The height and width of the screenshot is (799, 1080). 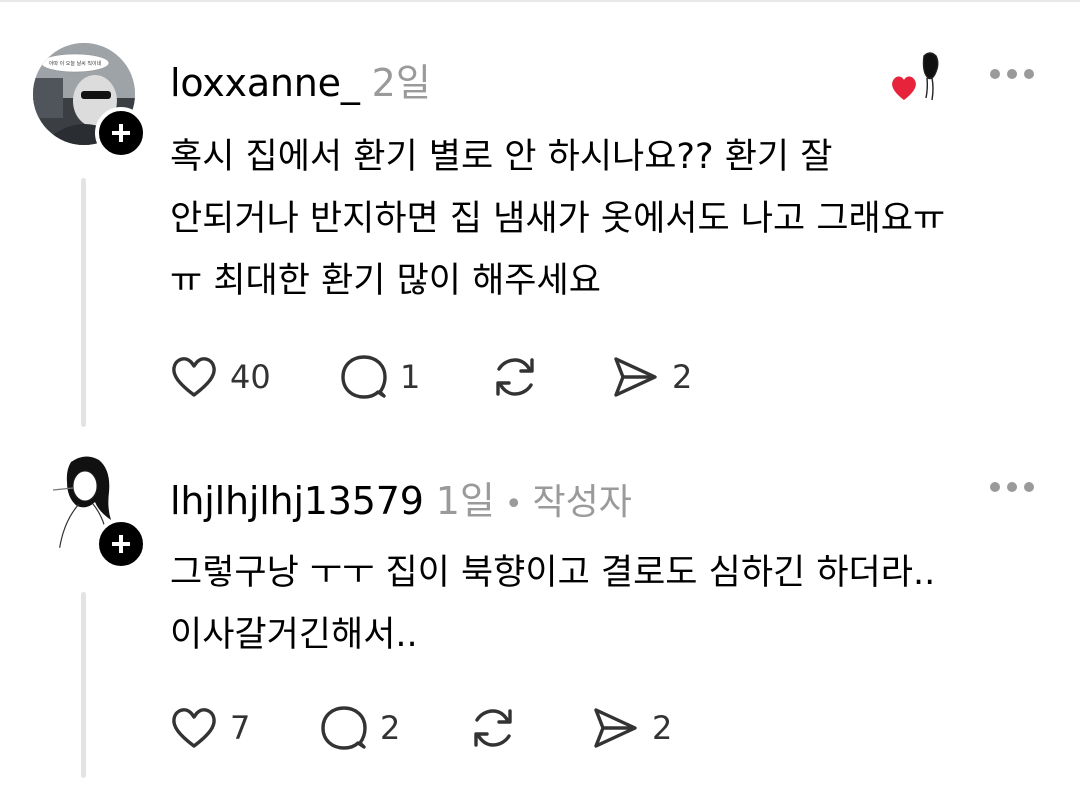 I want to click on author-sketch, so click(x=930, y=76).